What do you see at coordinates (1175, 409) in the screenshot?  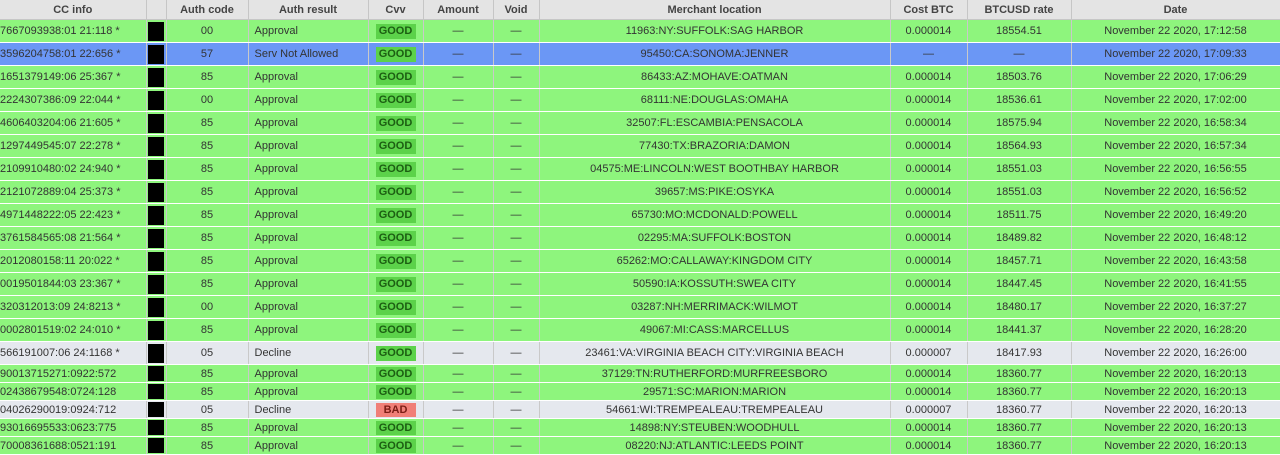 I see `date-cell: November 22 2020, 16:20:13` at bounding box center [1175, 409].